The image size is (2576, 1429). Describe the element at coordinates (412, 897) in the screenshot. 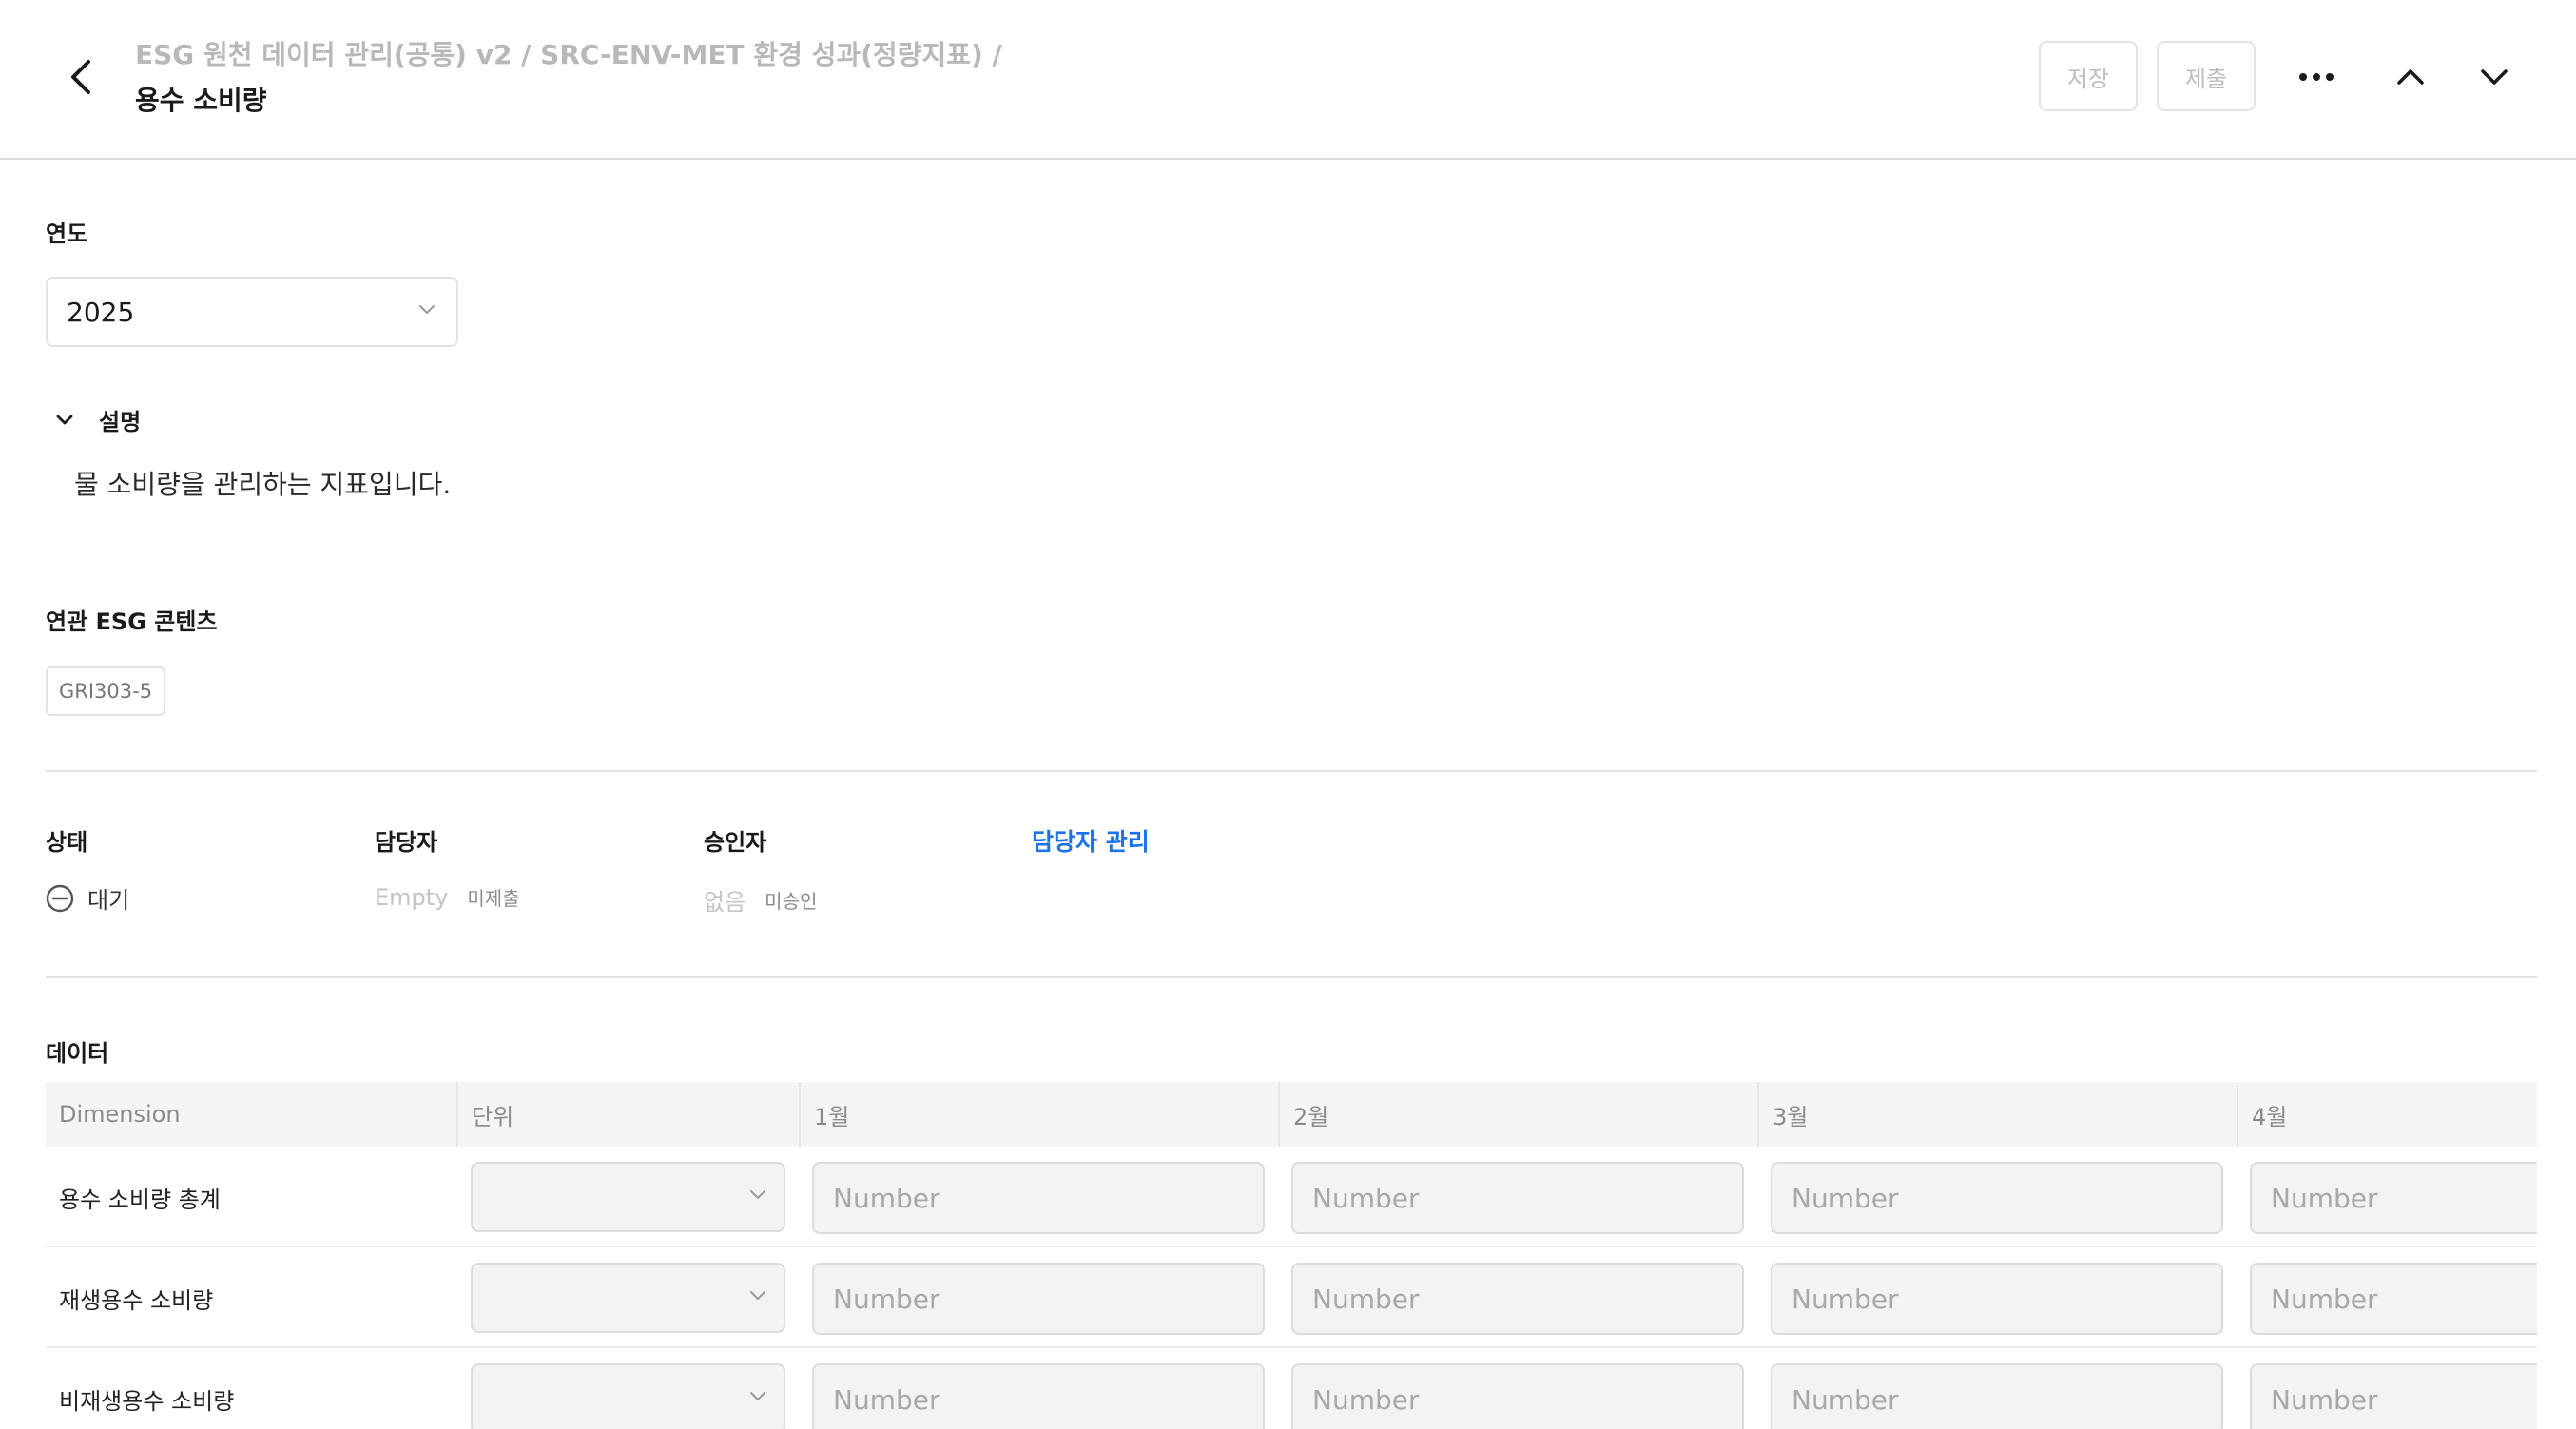

I see `assignee-value: Empty` at that location.